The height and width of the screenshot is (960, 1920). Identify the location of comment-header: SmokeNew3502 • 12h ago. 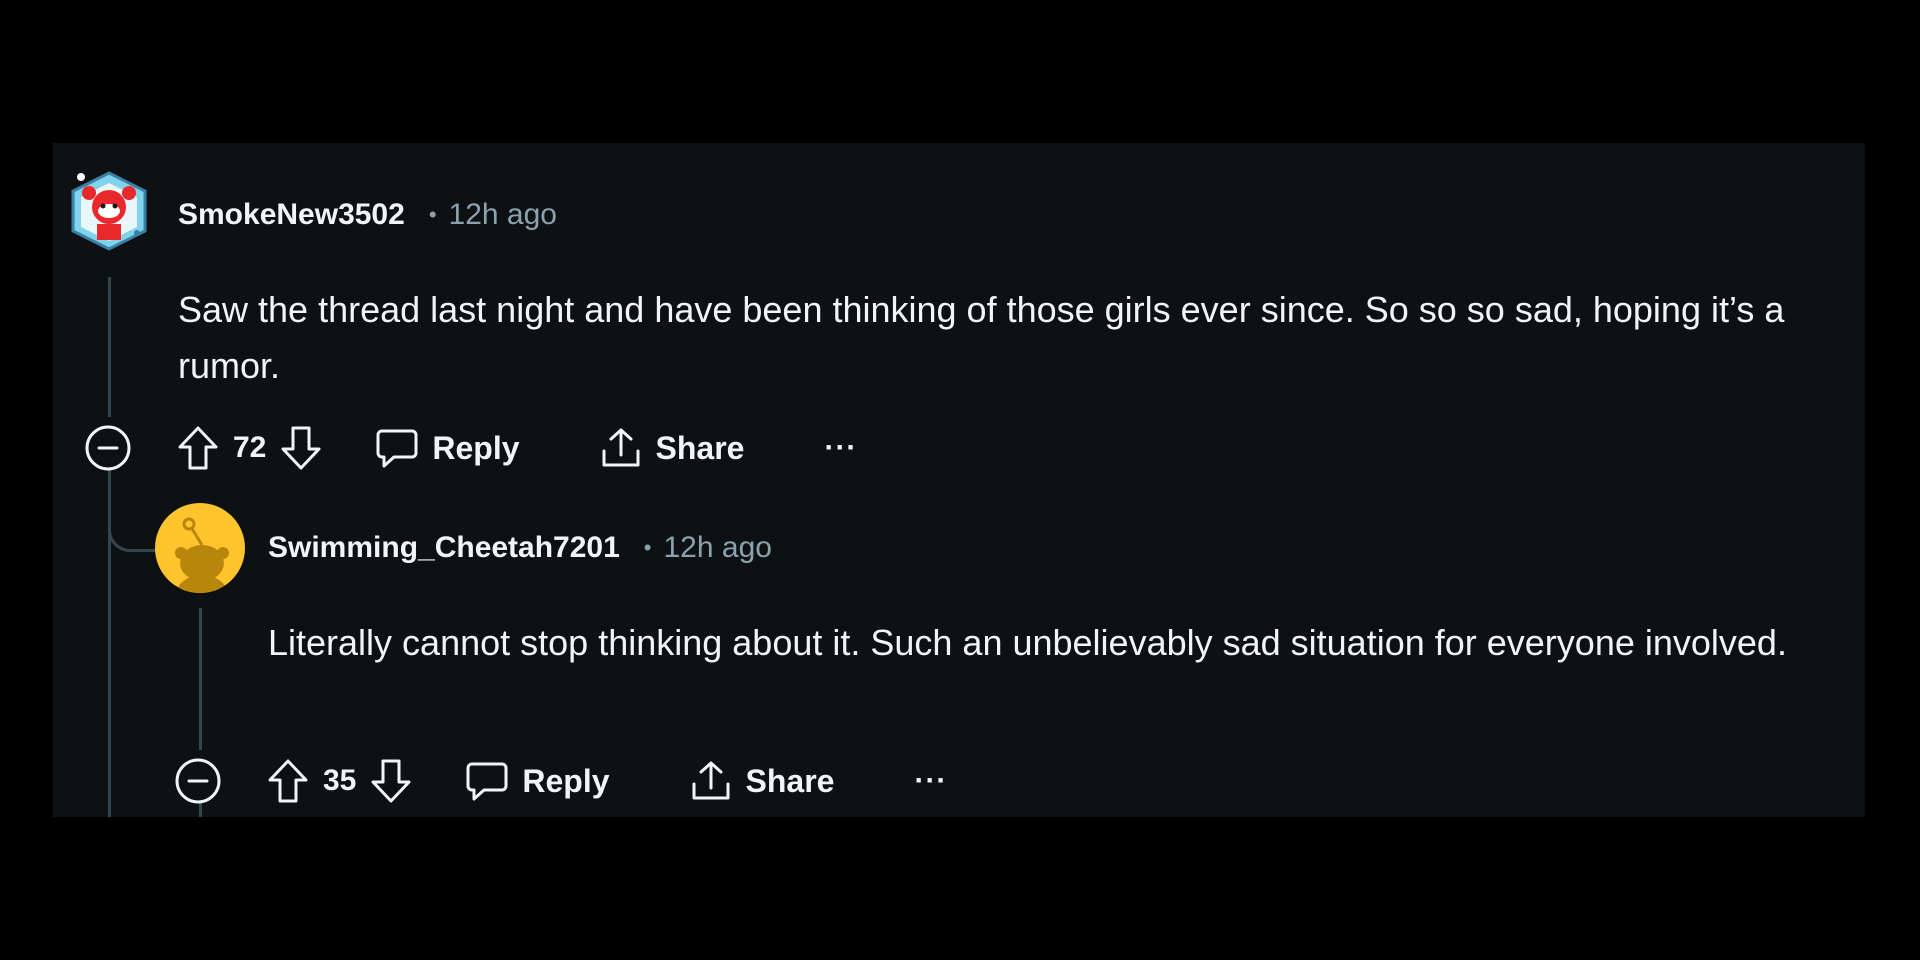
(367, 215).